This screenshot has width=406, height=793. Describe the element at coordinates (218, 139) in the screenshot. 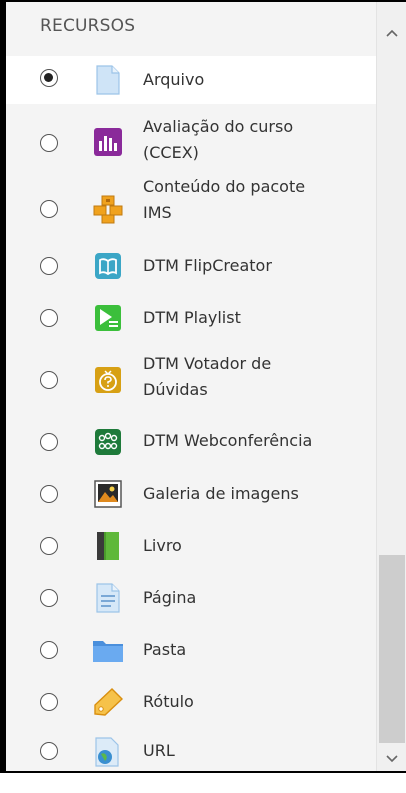

I see `item-label: Avaliação do curso (CCEX)` at that location.